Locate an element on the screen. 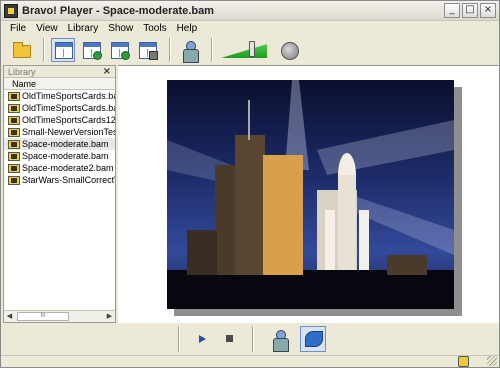 The image size is (500, 368). menu-tools: Tools is located at coordinates (154, 28).